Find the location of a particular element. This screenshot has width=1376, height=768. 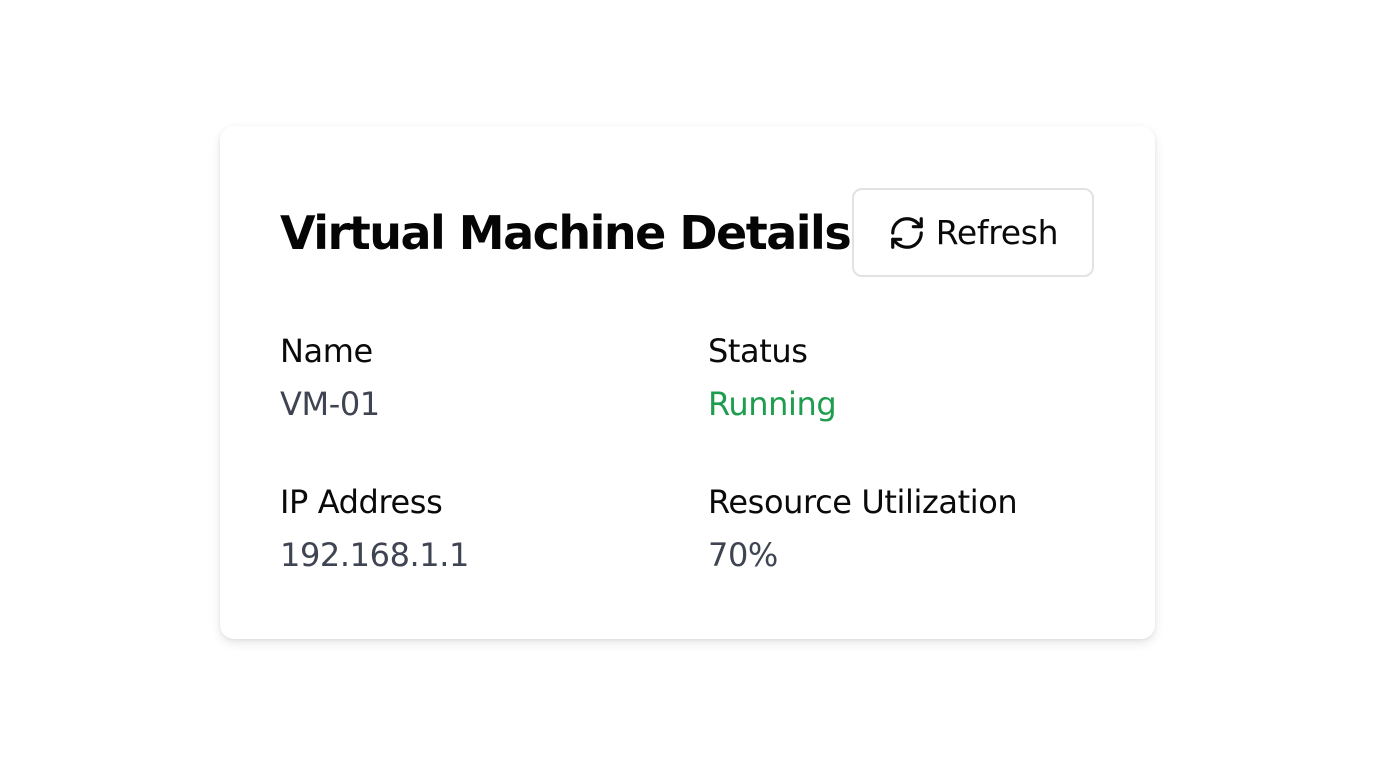

ip-address-field: IP Address 192.168.1.1 is located at coordinates (374, 528).